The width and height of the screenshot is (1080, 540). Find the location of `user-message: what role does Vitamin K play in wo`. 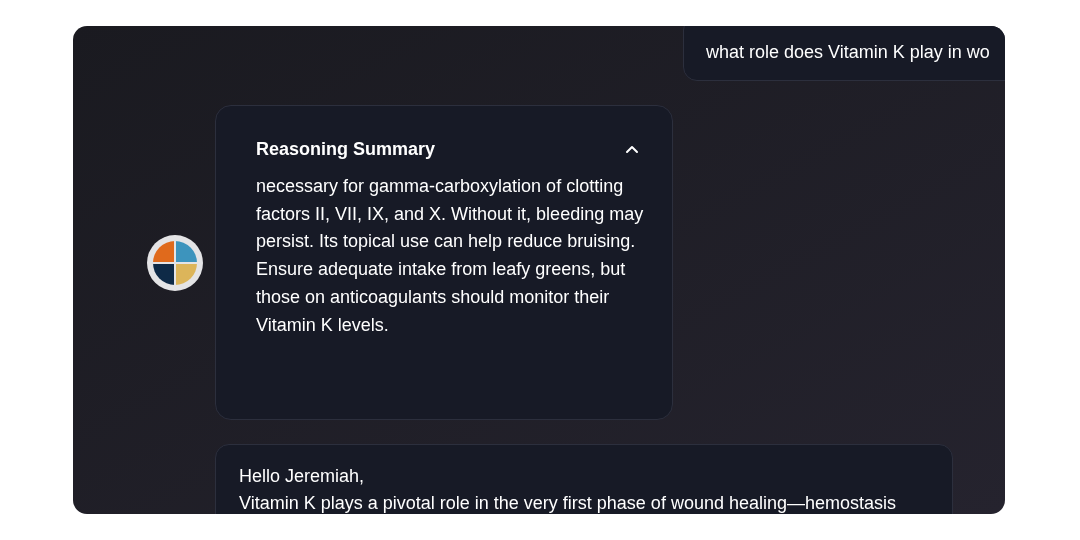

user-message: what role does Vitamin K play in wo is located at coordinates (848, 52).